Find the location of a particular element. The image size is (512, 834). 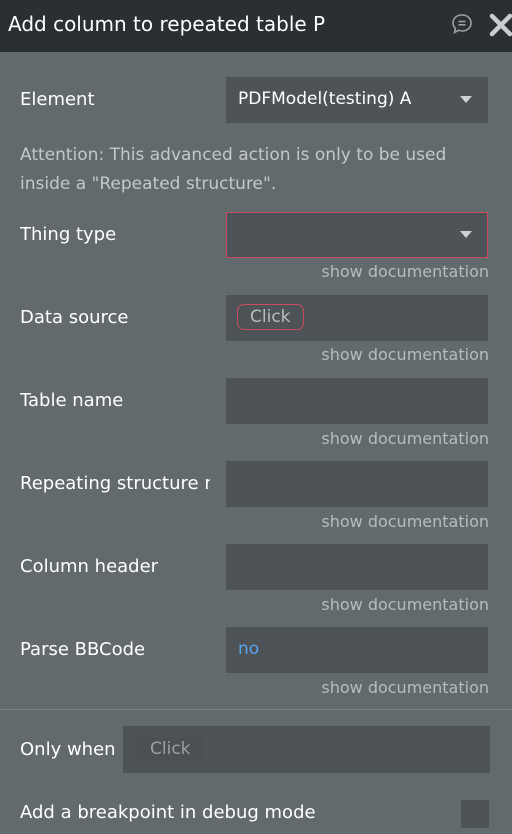

parse-bbcode-show-documentation: show documentation is located at coordinates (405, 687).